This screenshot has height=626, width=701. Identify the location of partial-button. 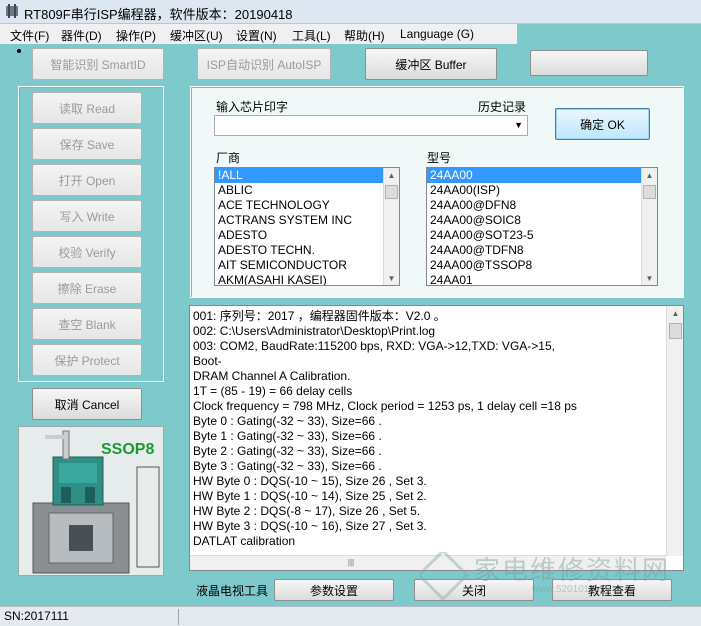
(589, 63).